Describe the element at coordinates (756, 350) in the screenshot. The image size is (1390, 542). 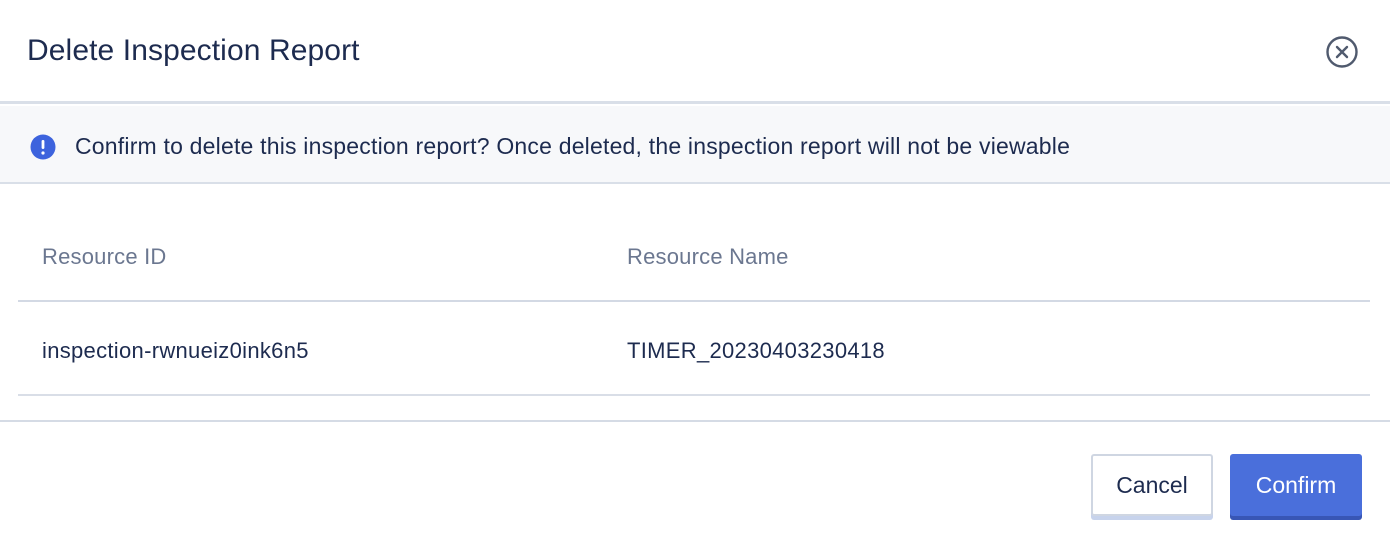
I see `cell-resource-name: TIMER_20230403230418` at that location.